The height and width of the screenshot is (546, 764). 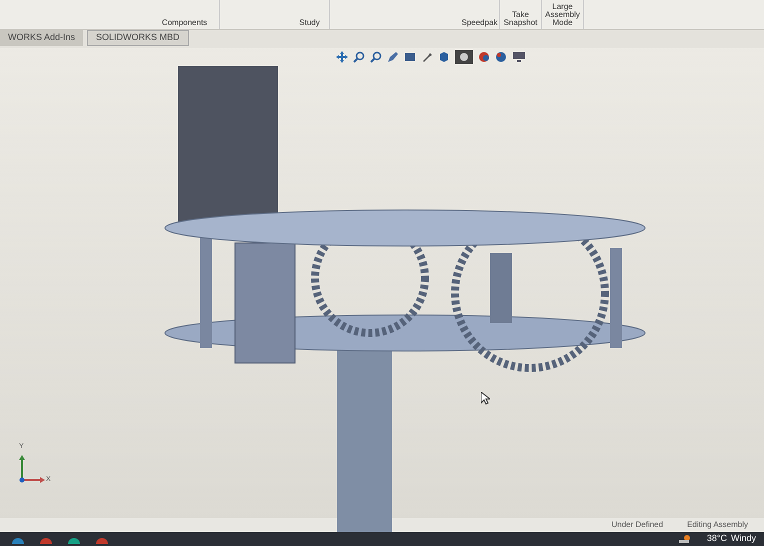 What do you see at coordinates (185, 14) in the screenshot?
I see `ribbon-button: Components` at bounding box center [185, 14].